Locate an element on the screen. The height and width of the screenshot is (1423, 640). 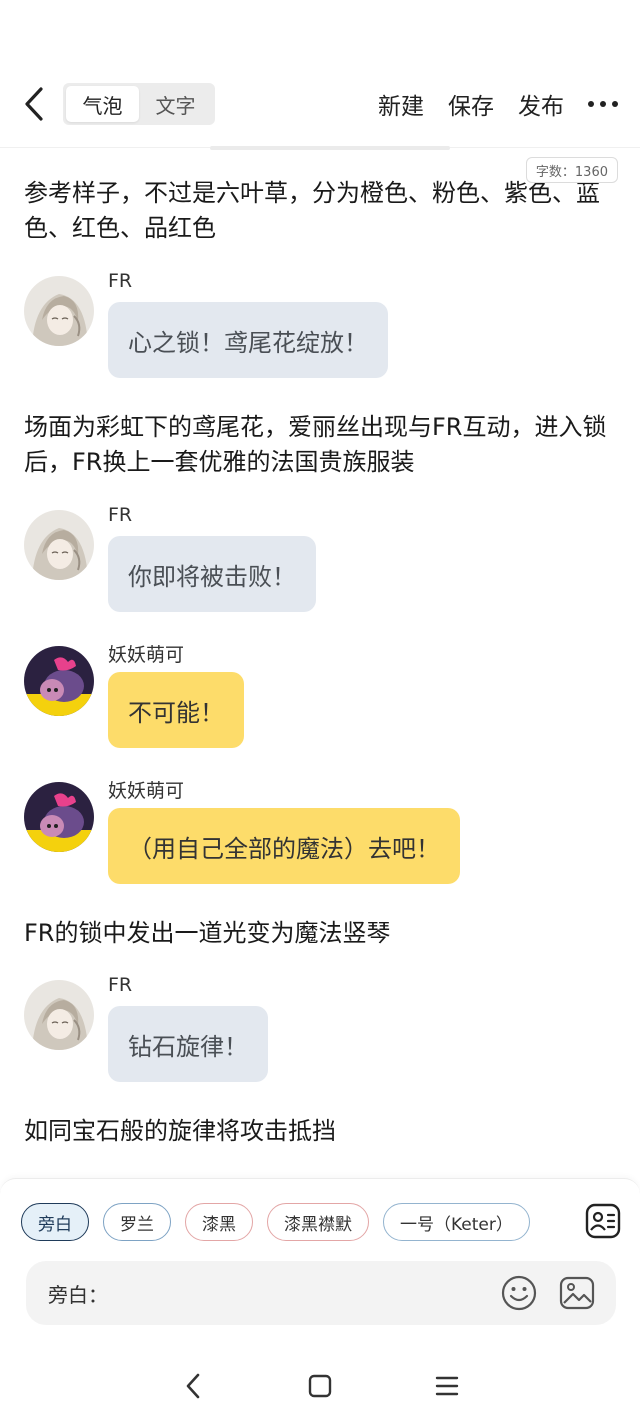
composer-panel: 旁白 罗兰 漆黑 漆黑襟默 一号（Keter） 旁白： is located at coordinates (320, 1263).